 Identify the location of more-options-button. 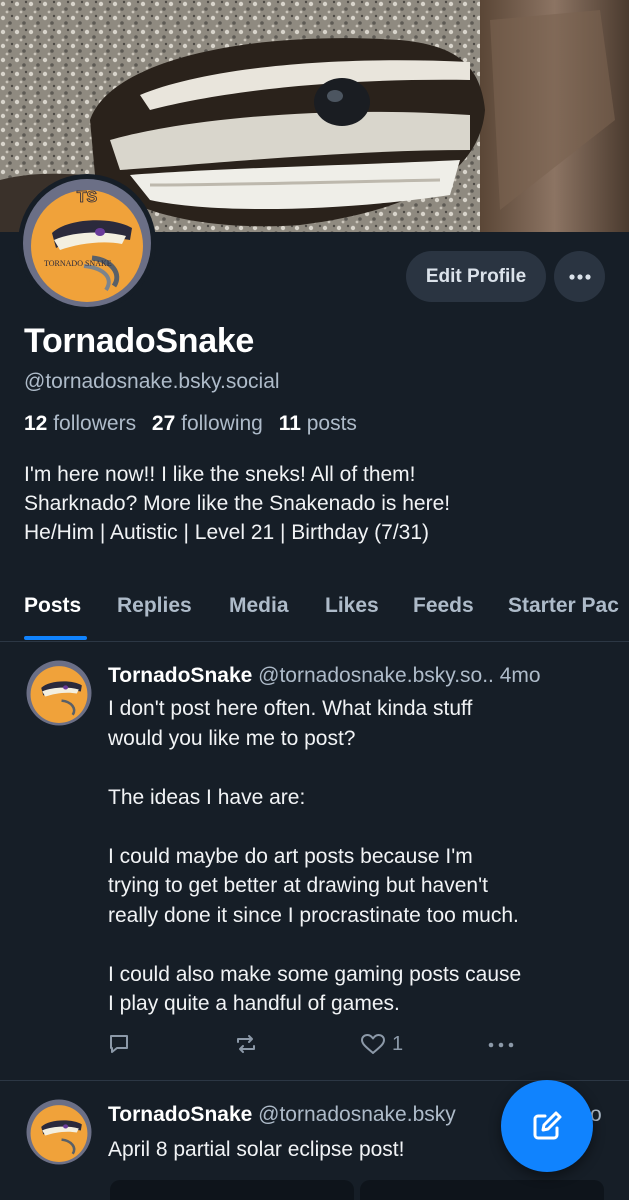
(579, 276).